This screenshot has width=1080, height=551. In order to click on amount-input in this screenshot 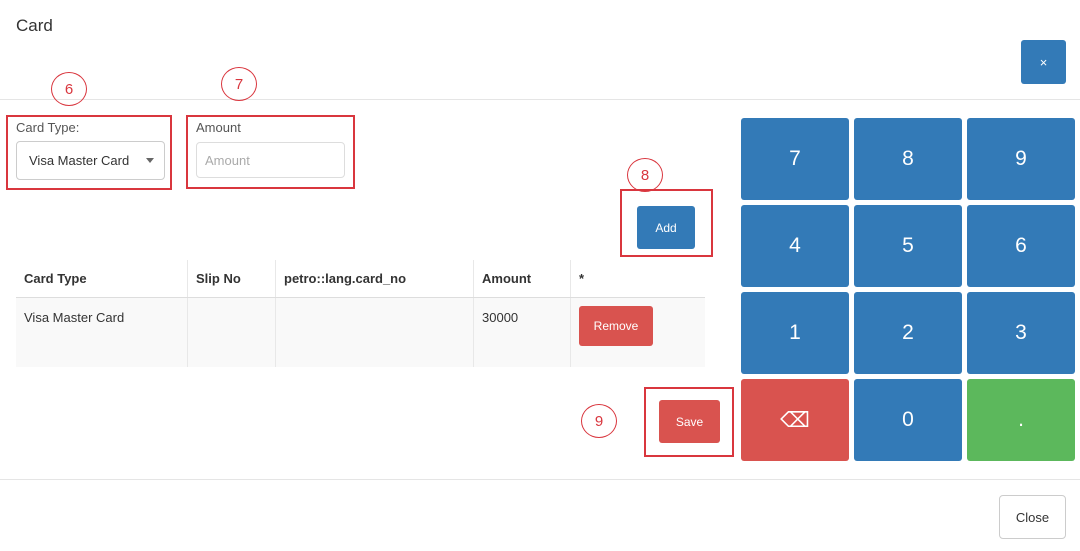, I will do `click(270, 160)`.